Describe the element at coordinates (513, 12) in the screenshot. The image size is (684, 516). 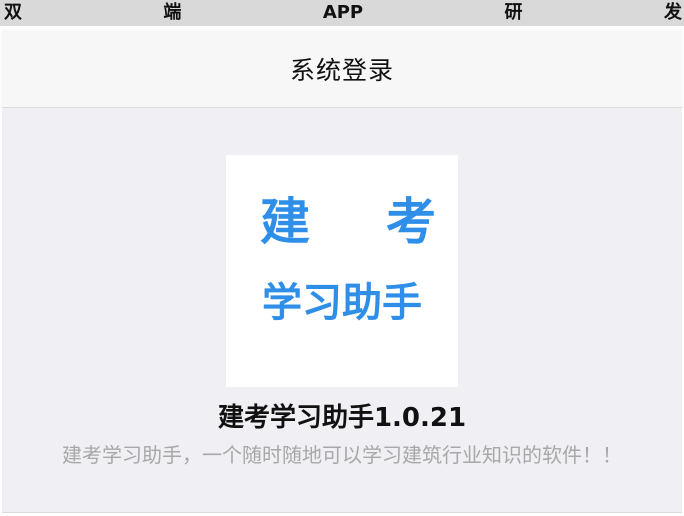
I see `banner-char-4: 研` at that location.